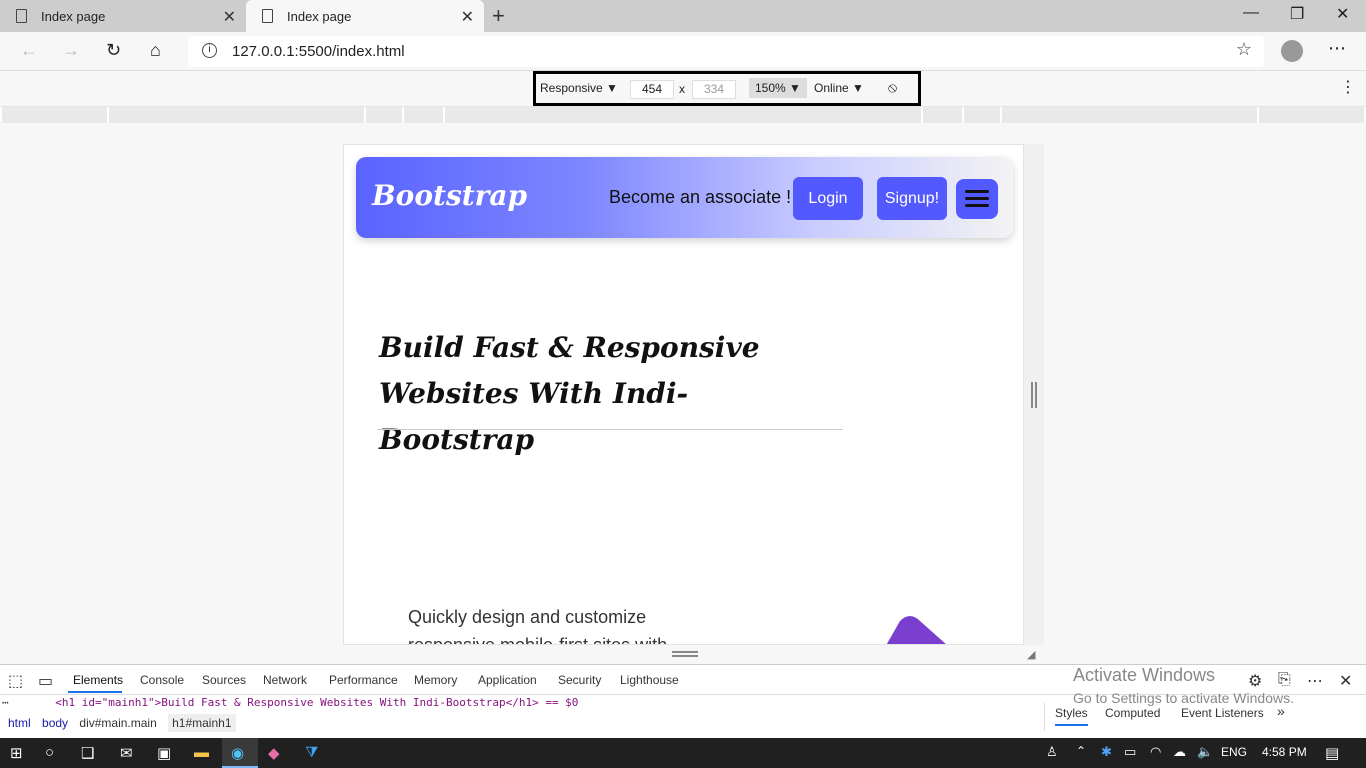  What do you see at coordinates (202, 723) in the screenshot?
I see `breadcrumb-h1-mainh1: h1#mainh1` at bounding box center [202, 723].